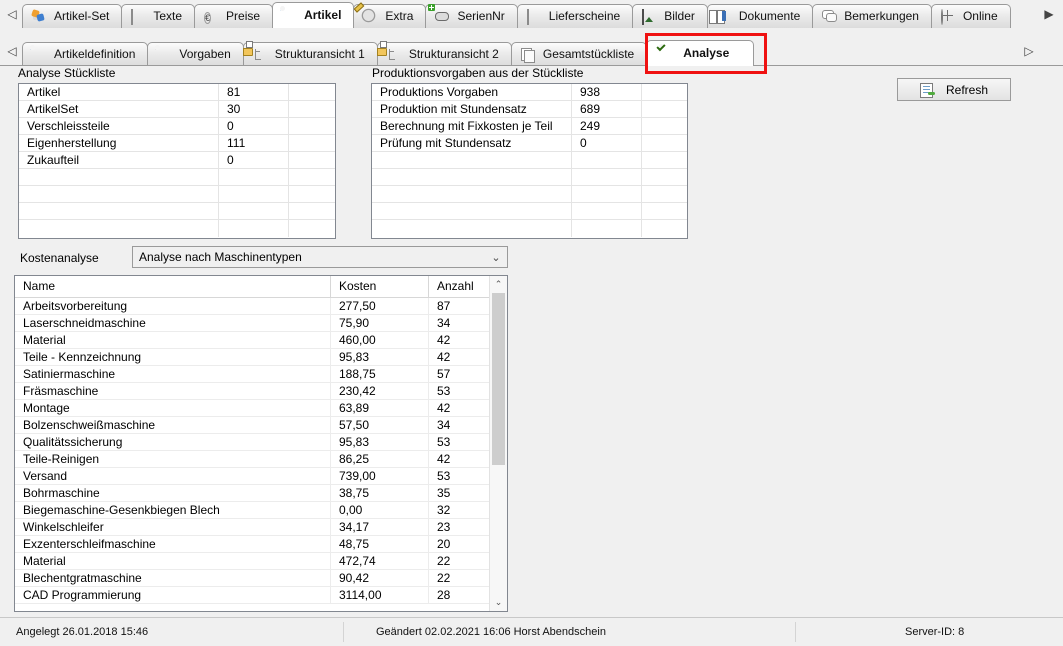 The width and height of the screenshot is (1063, 646). Describe the element at coordinates (252, 323) in the screenshot. I see `table-row: Laserschneidmaschine 75,90 34` at that location.